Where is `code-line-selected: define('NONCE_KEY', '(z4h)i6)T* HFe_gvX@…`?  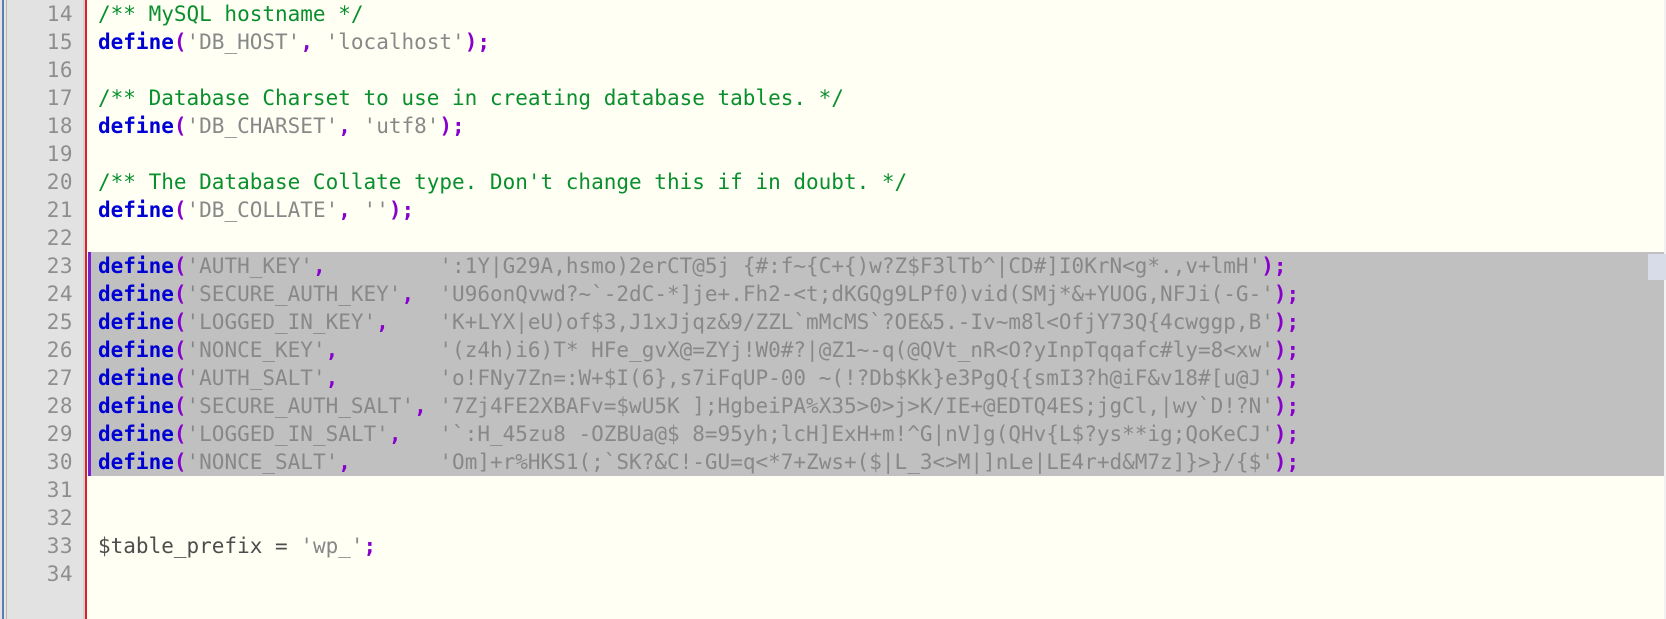 code-line-selected: define('NONCE_KEY', '(z4h)i6)T* HFe_gvX@… is located at coordinates (877, 350).